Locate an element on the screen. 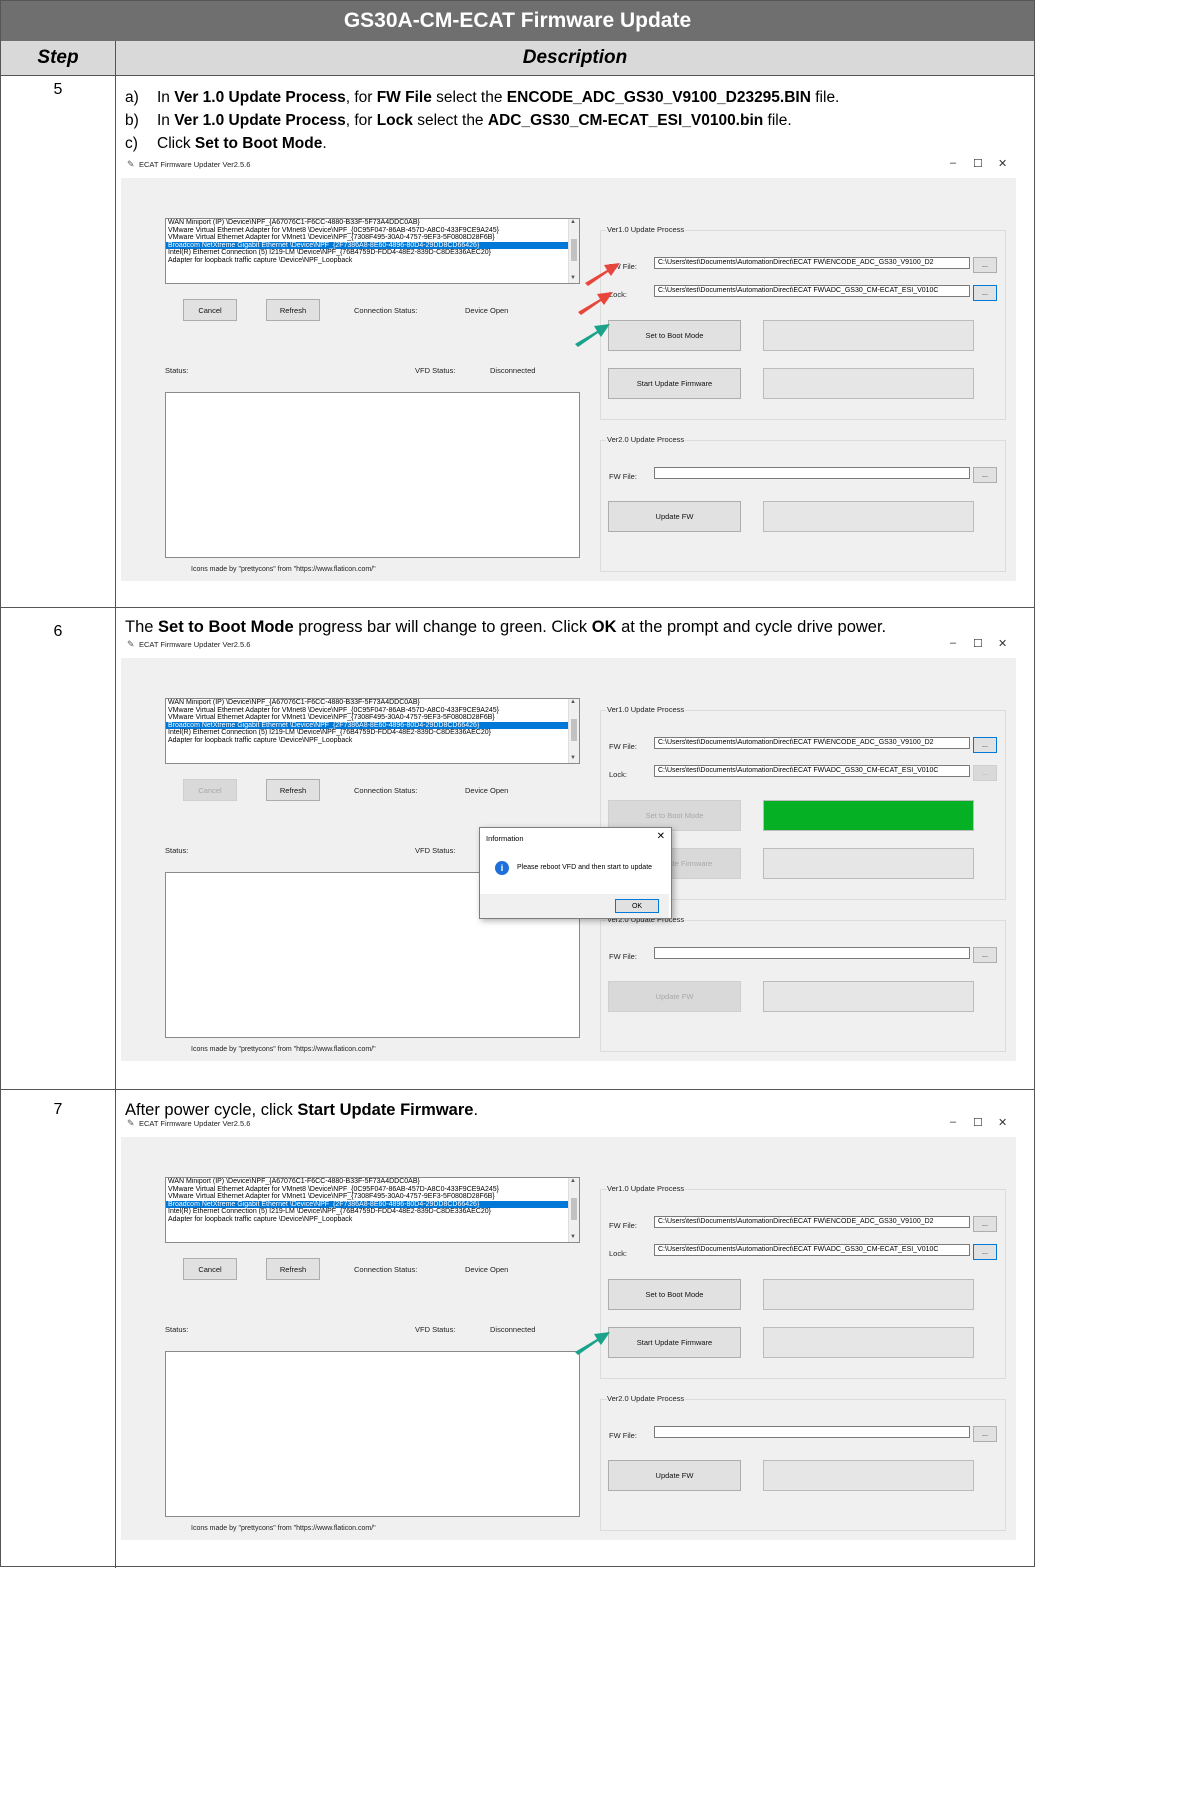 This screenshot has width=1201, height=1818. boot-mode-progress-fill is located at coordinates (868, 815).